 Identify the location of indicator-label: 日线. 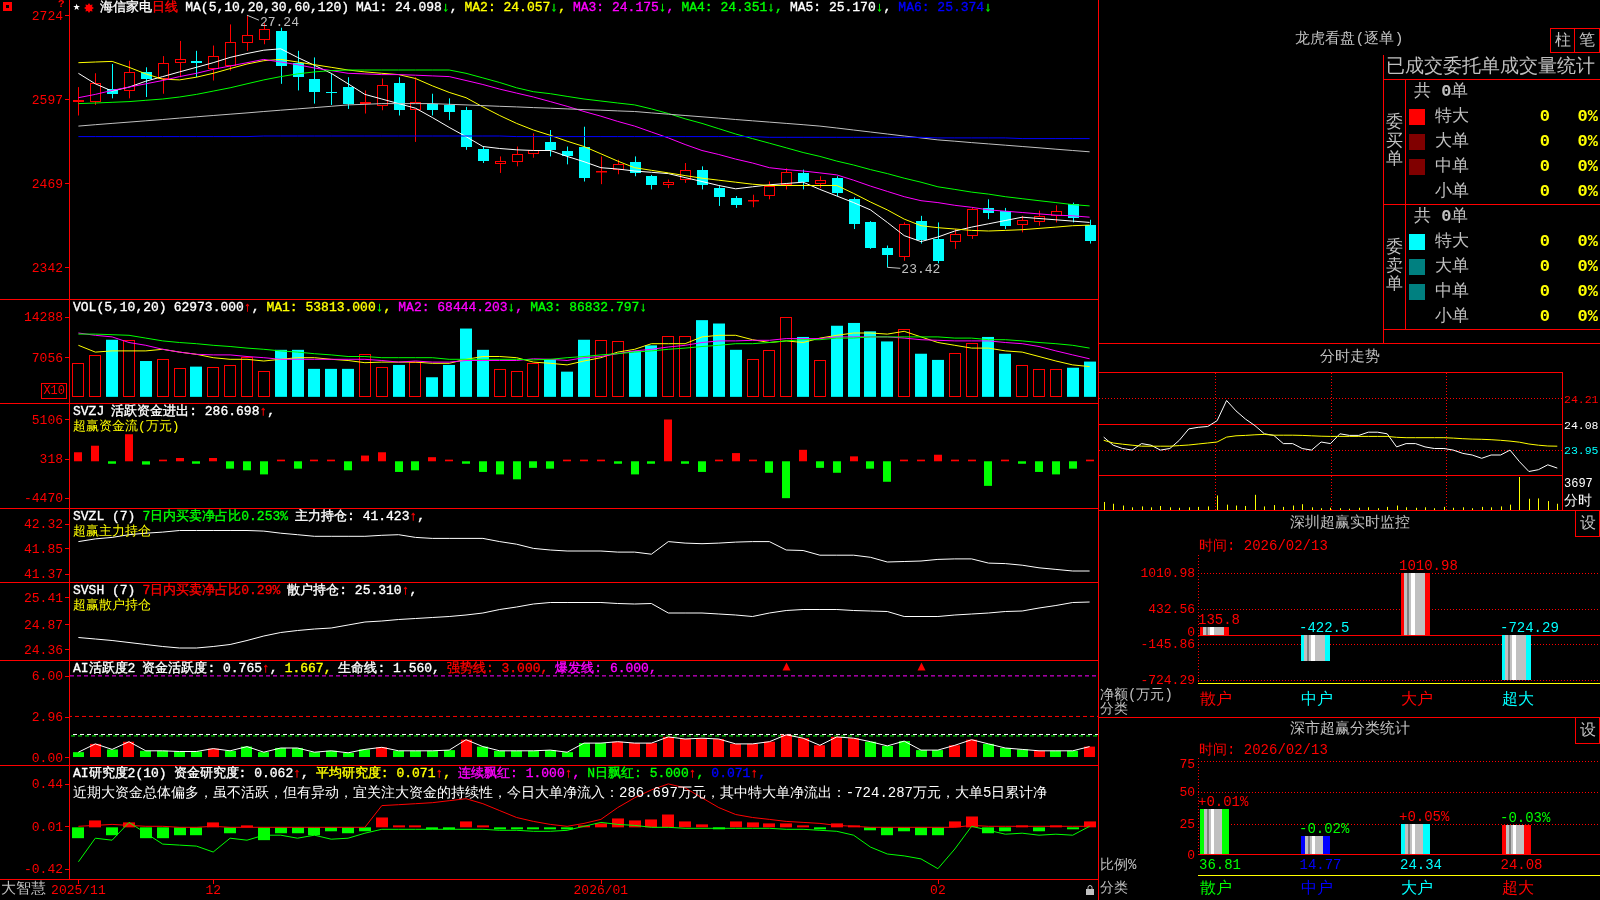
(165, 7).